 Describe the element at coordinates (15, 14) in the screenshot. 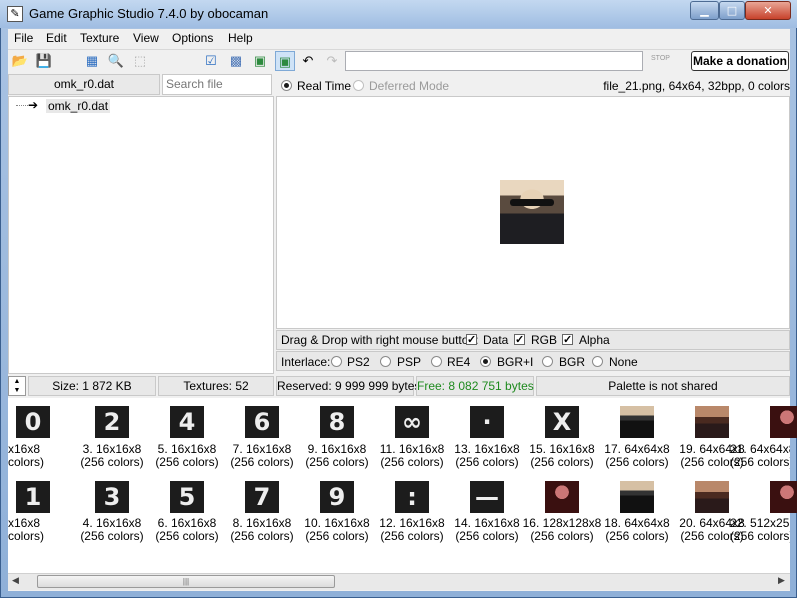

I see `app-icon: ✎` at that location.